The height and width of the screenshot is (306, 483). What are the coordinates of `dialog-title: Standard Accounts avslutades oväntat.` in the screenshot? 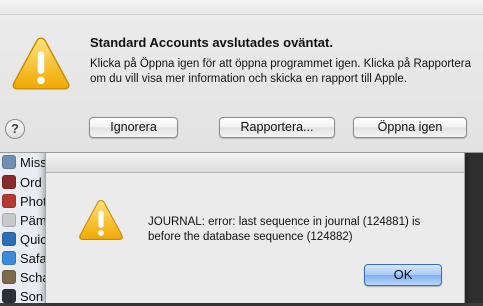 It's located at (211, 42).